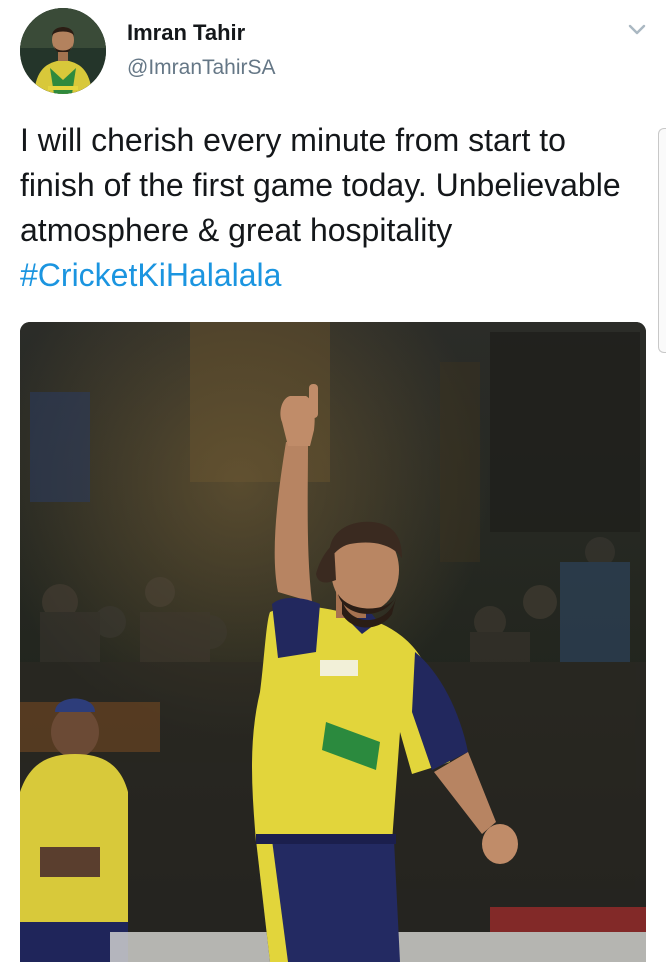 The height and width of the screenshot is (962, 666). I want to click on author-handle: @ImranTahirSA, so click(201, 68).